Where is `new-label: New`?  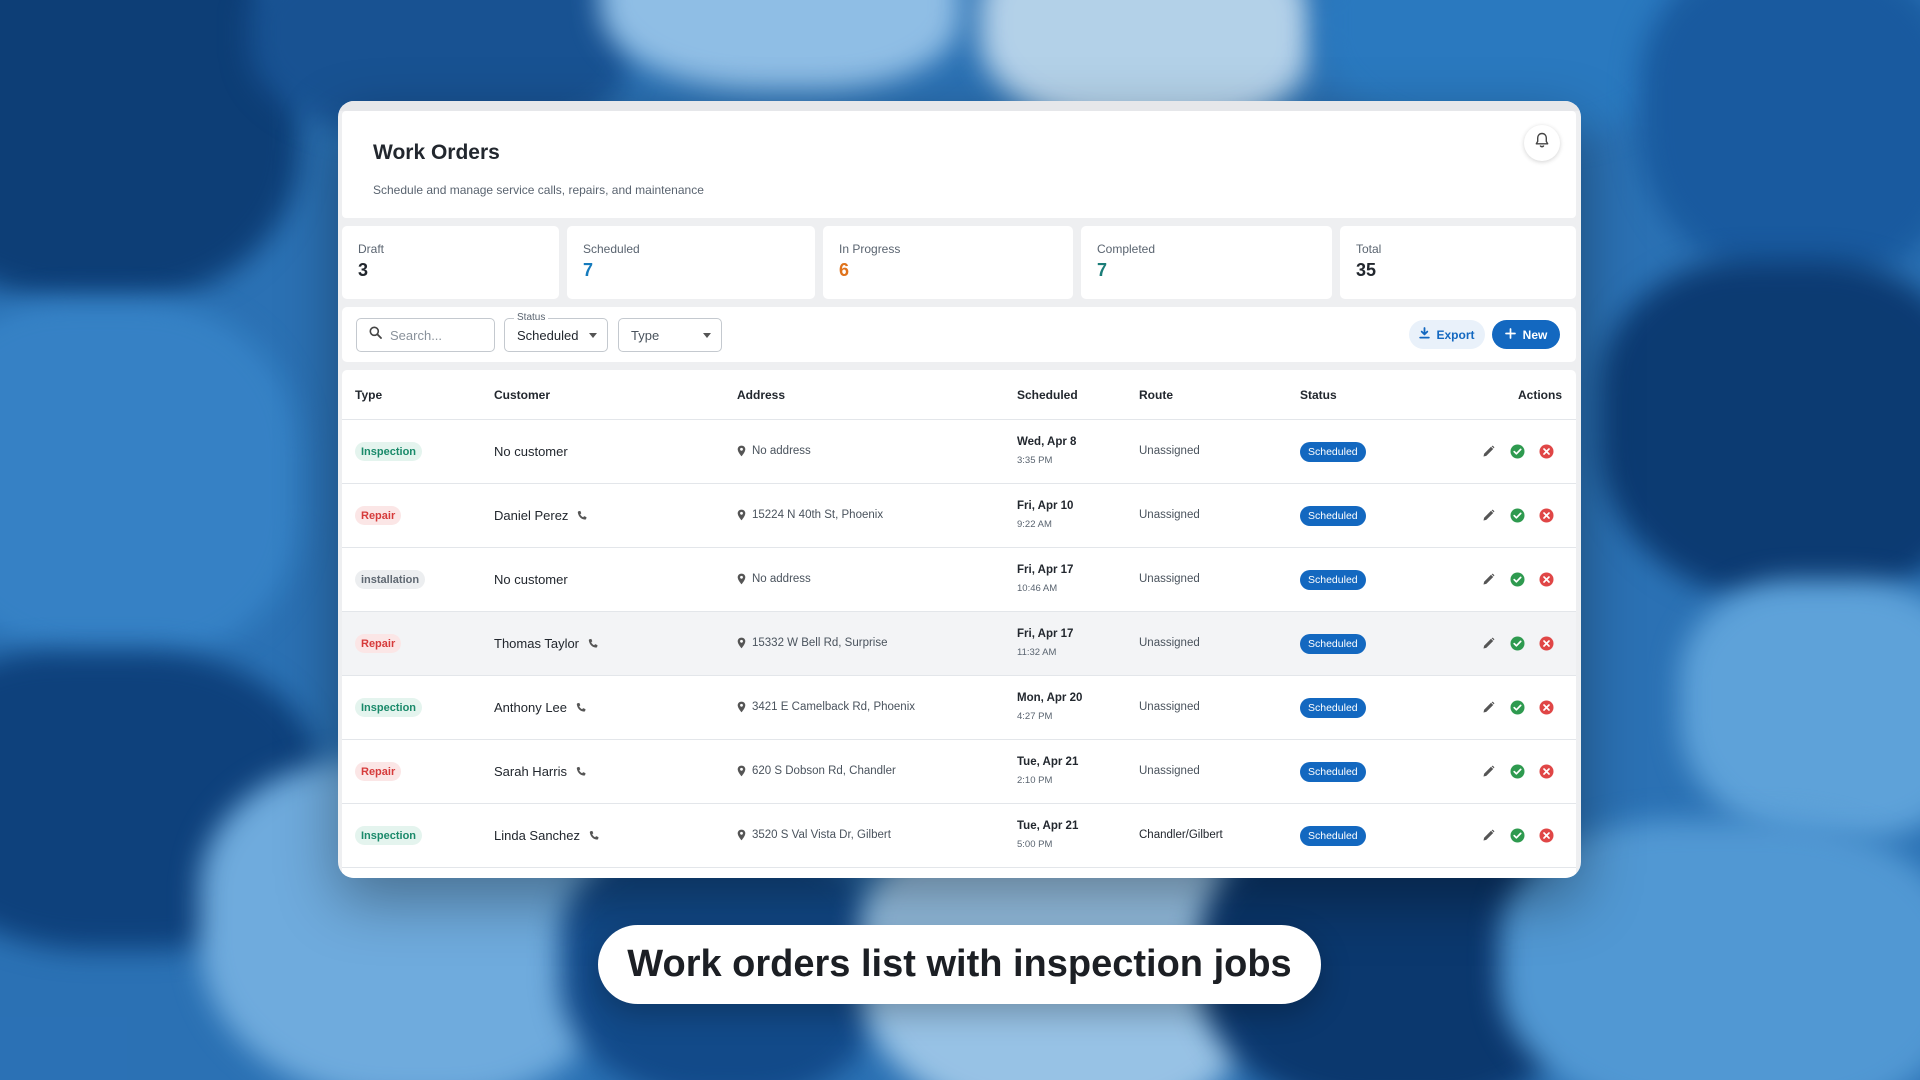 new-label: New is located at coordinates (1535, 334).